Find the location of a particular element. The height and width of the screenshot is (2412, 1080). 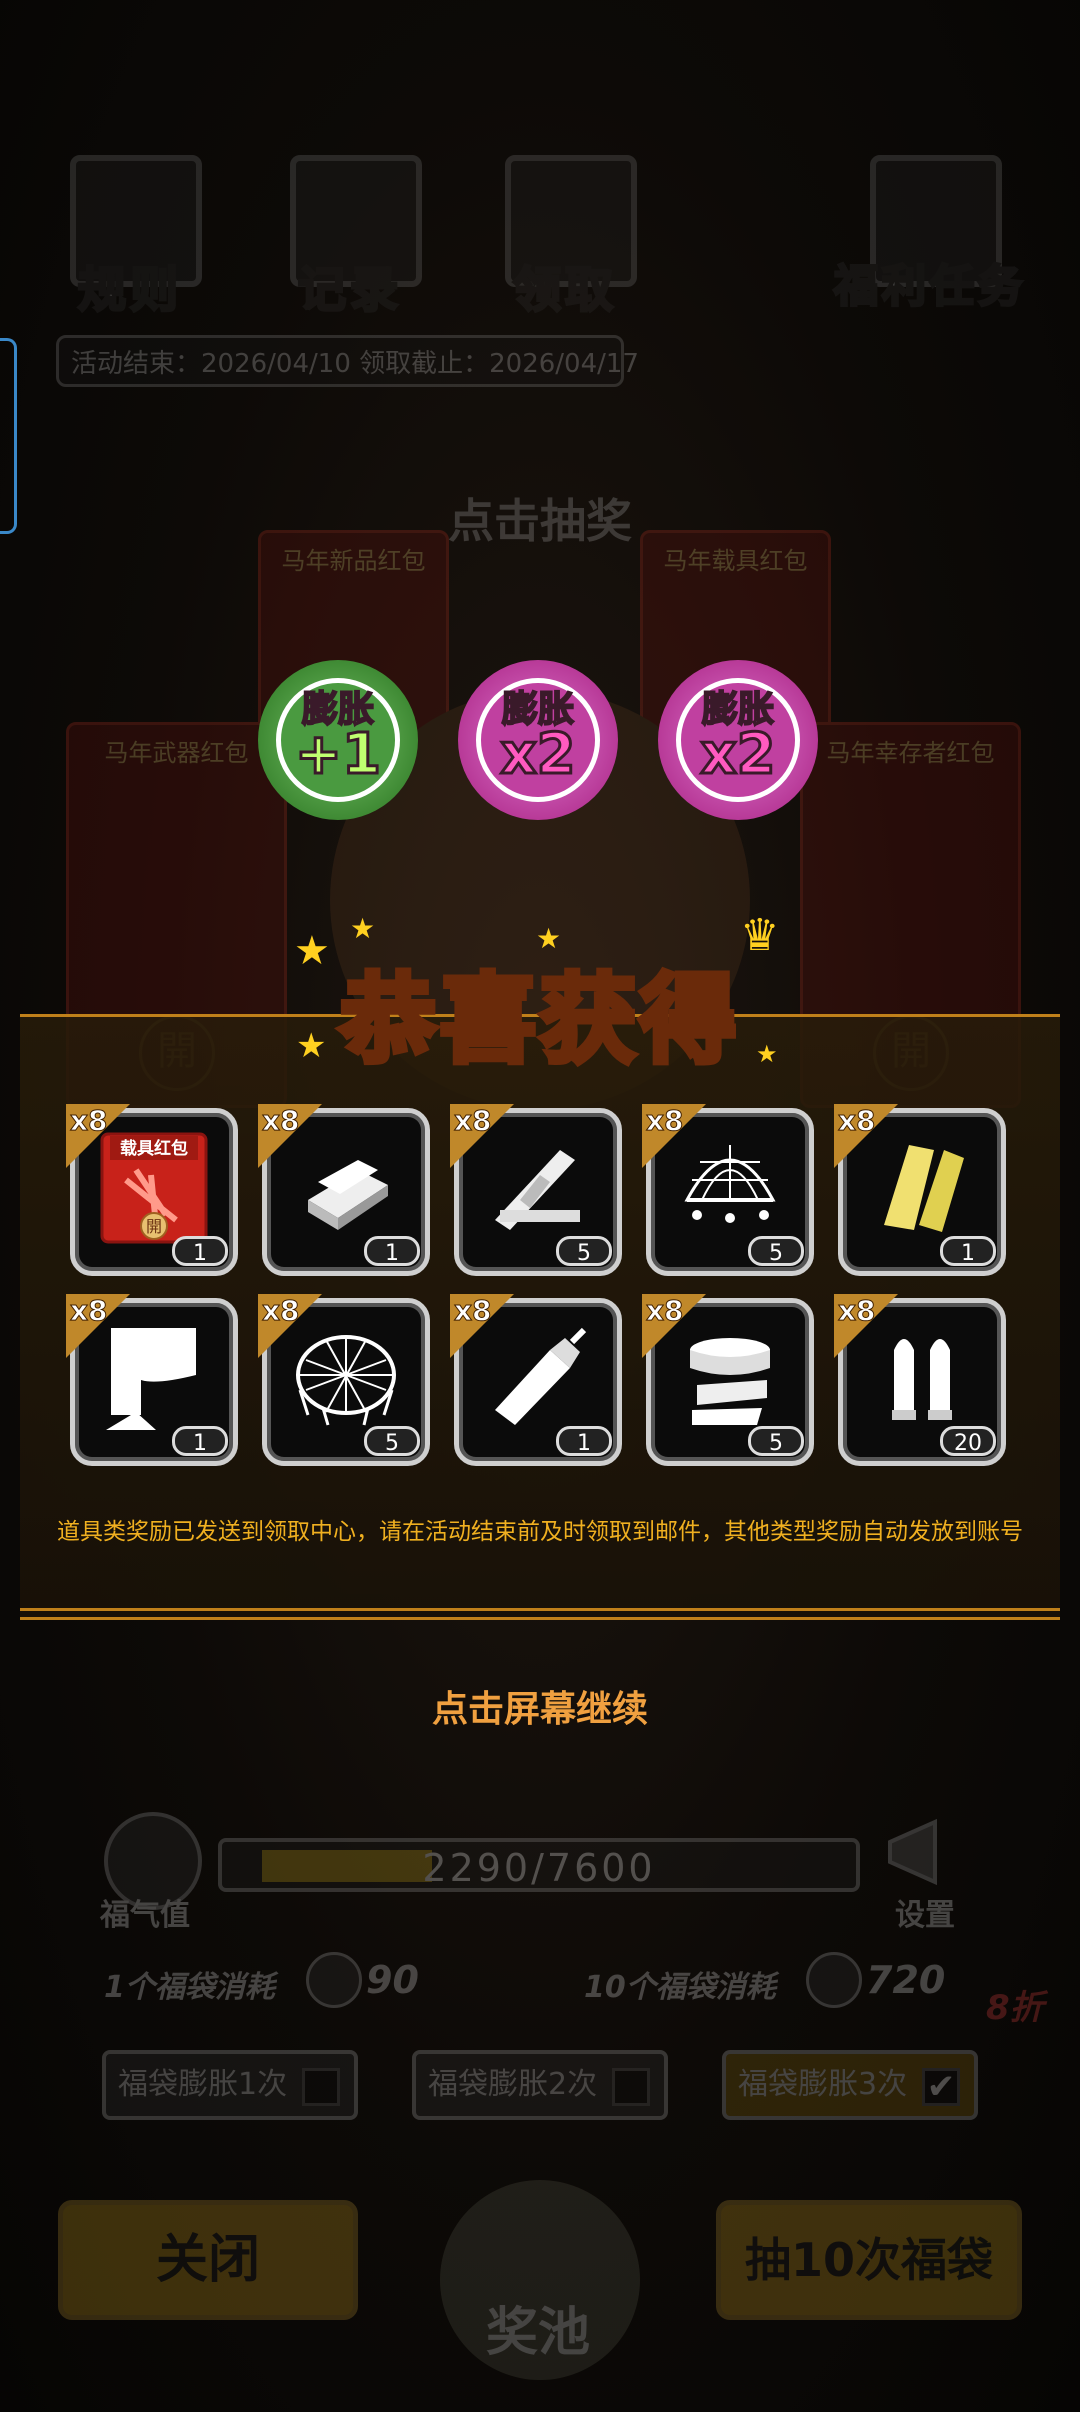

reward-item: x8 20 is located at coordinates (922, 1382).